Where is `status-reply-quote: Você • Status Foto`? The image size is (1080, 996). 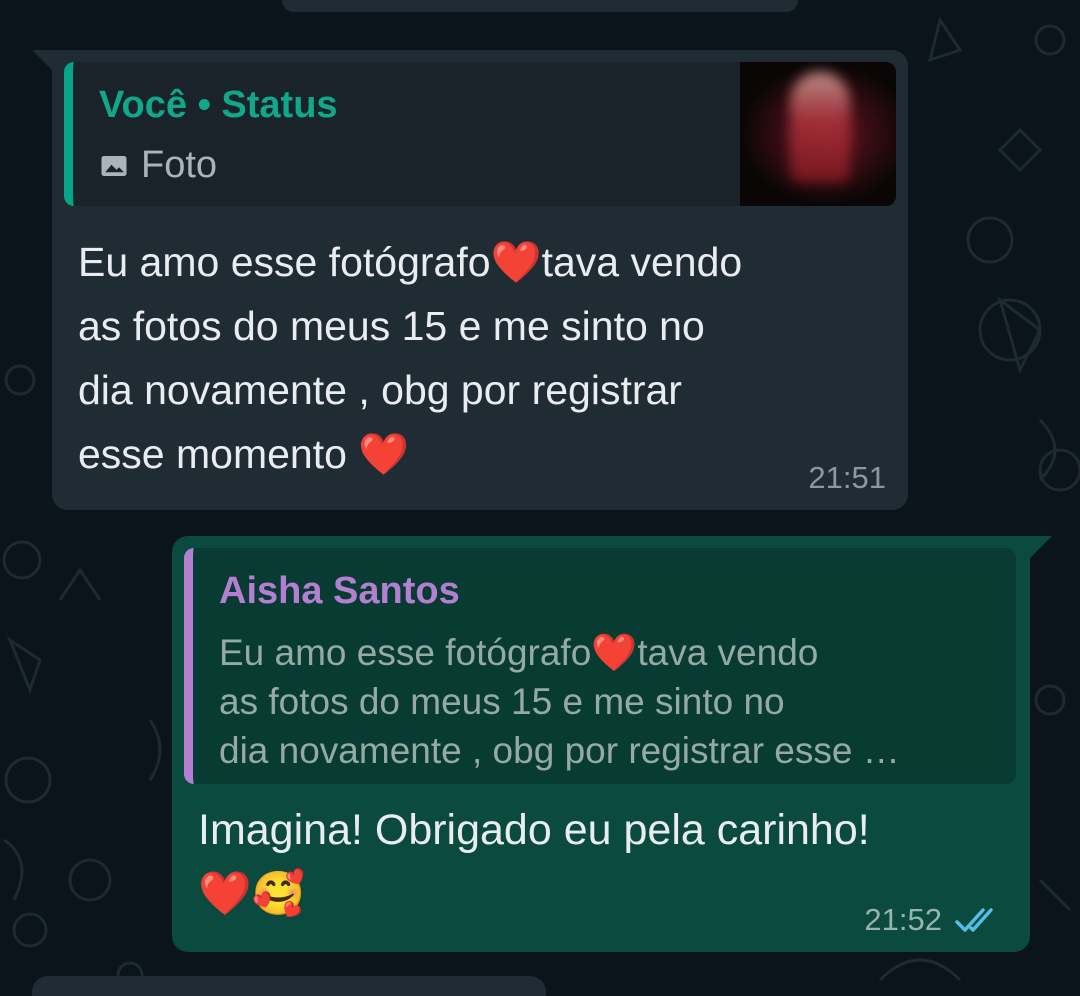
status-reply-quote: Você • Status Foto is located at coordinates (480, 134).